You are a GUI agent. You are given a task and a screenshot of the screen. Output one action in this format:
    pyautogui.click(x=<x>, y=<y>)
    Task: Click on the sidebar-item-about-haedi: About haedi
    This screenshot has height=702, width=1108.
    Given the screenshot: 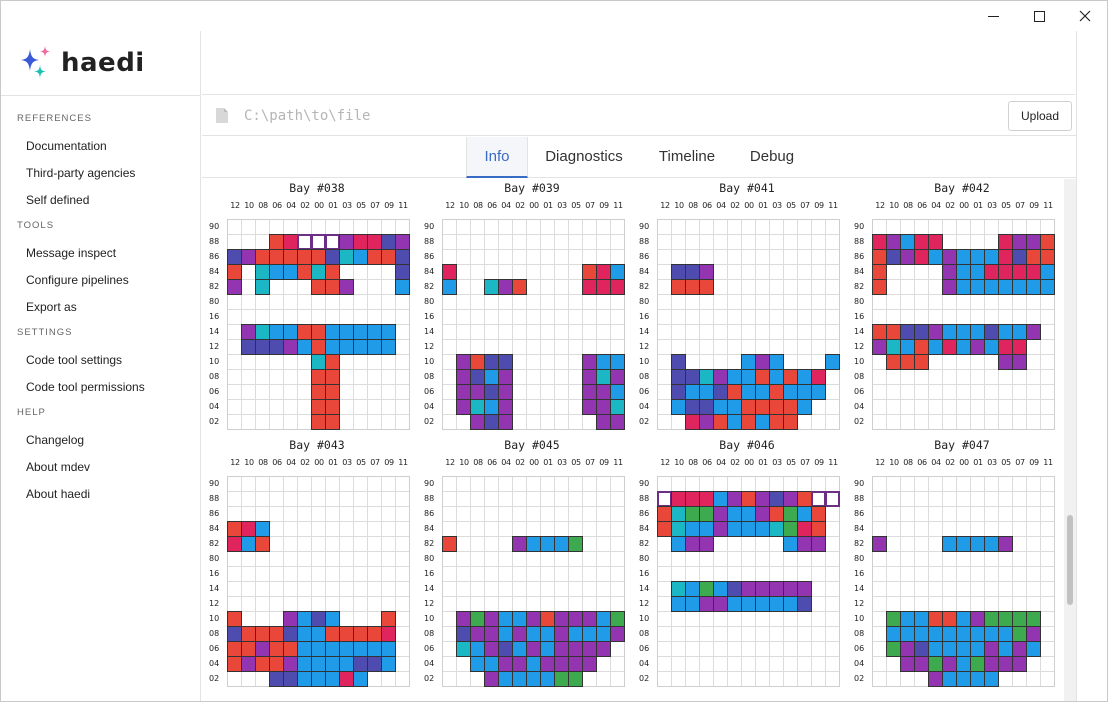 What is the action you would take?
    pyautogui.click(x=101, y=494)
    